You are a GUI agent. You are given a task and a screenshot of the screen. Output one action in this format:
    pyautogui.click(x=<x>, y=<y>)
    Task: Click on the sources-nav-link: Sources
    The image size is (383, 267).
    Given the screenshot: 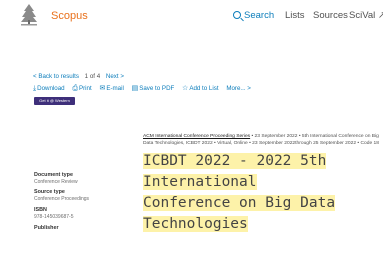 What is the action you would take?
    pyautogui.click(x=330, y=15)
    